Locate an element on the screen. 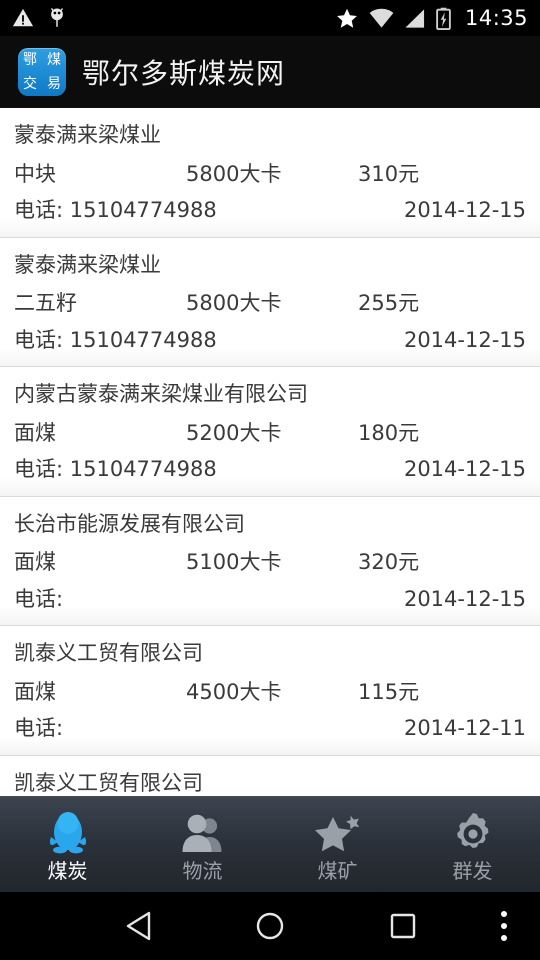  app-logo-char-3: 交 is located at coordinates (30, 83).